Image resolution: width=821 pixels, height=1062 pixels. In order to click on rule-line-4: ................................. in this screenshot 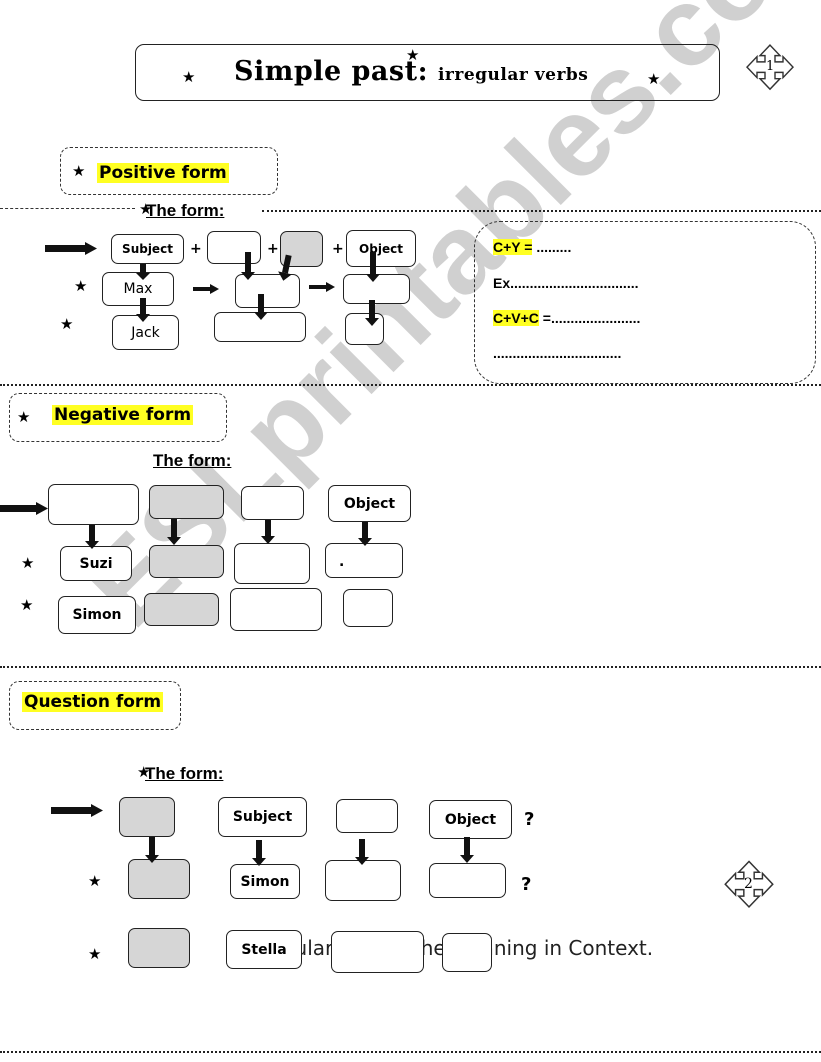, I will do `click(557, 353)`.